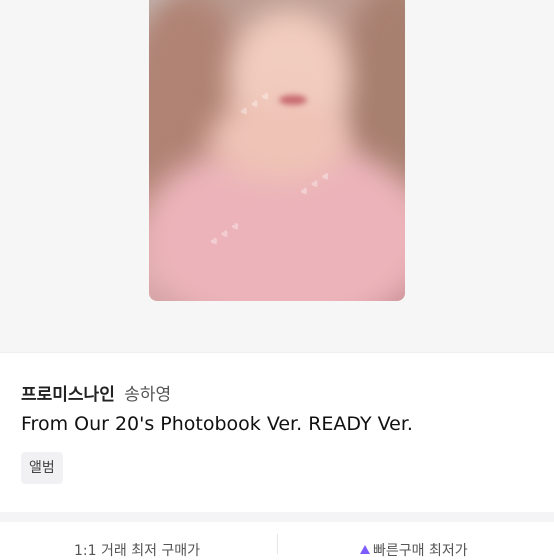 This screenshot has width=554, height=560. Describe the element at coordinates (420, 551) in the screenshot. I see `quick-buy-label: 빠른구매 최저가` at that location.